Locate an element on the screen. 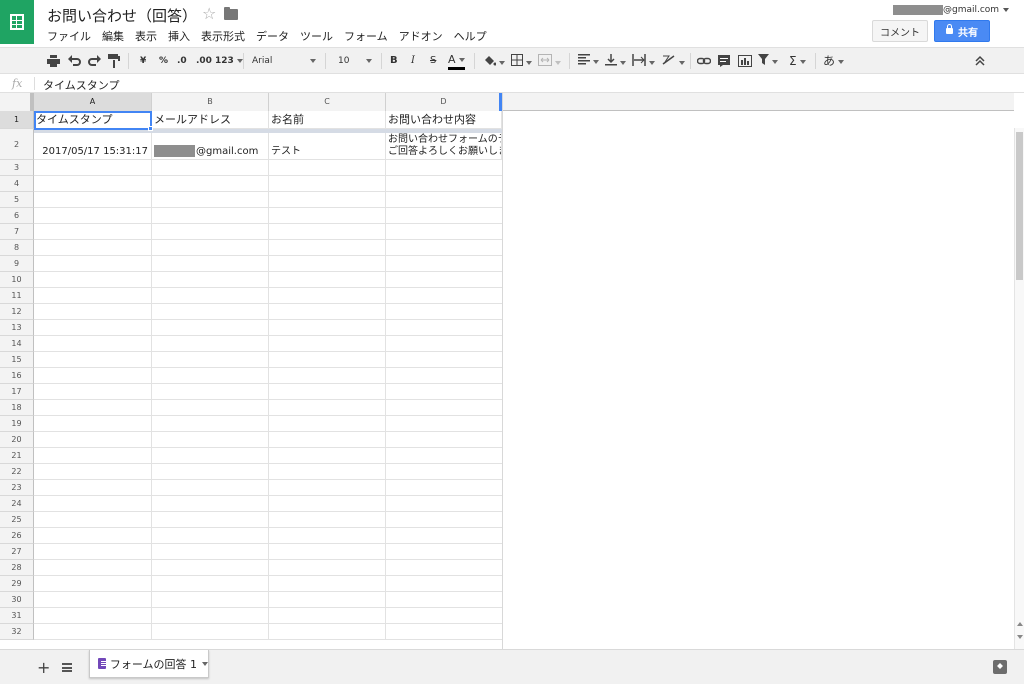 This screenshot has width=1024, height=684. menu-help: ヘルプ is located at coordinates (470, 36).